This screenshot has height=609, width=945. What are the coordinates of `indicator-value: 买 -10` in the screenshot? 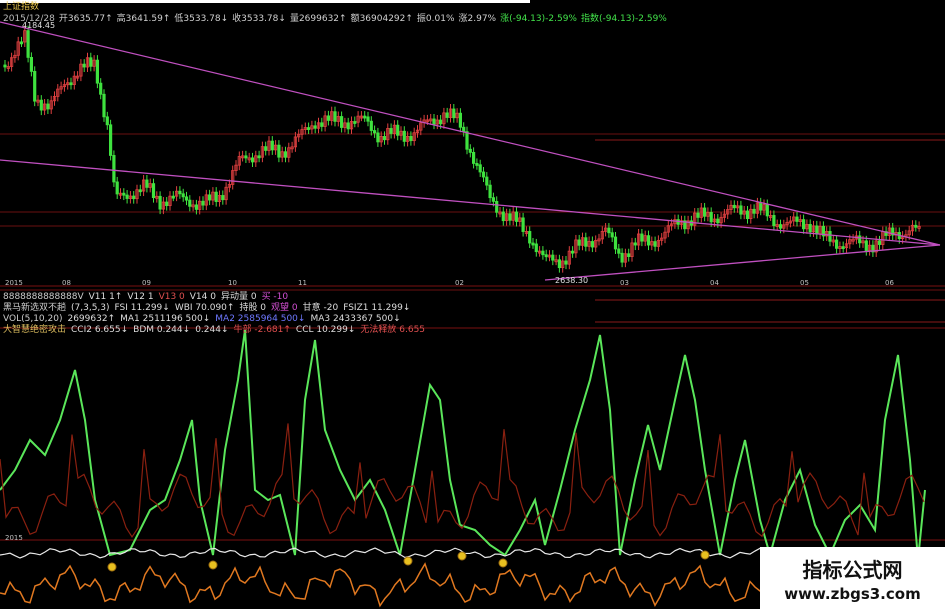 It's located at (275, 297).